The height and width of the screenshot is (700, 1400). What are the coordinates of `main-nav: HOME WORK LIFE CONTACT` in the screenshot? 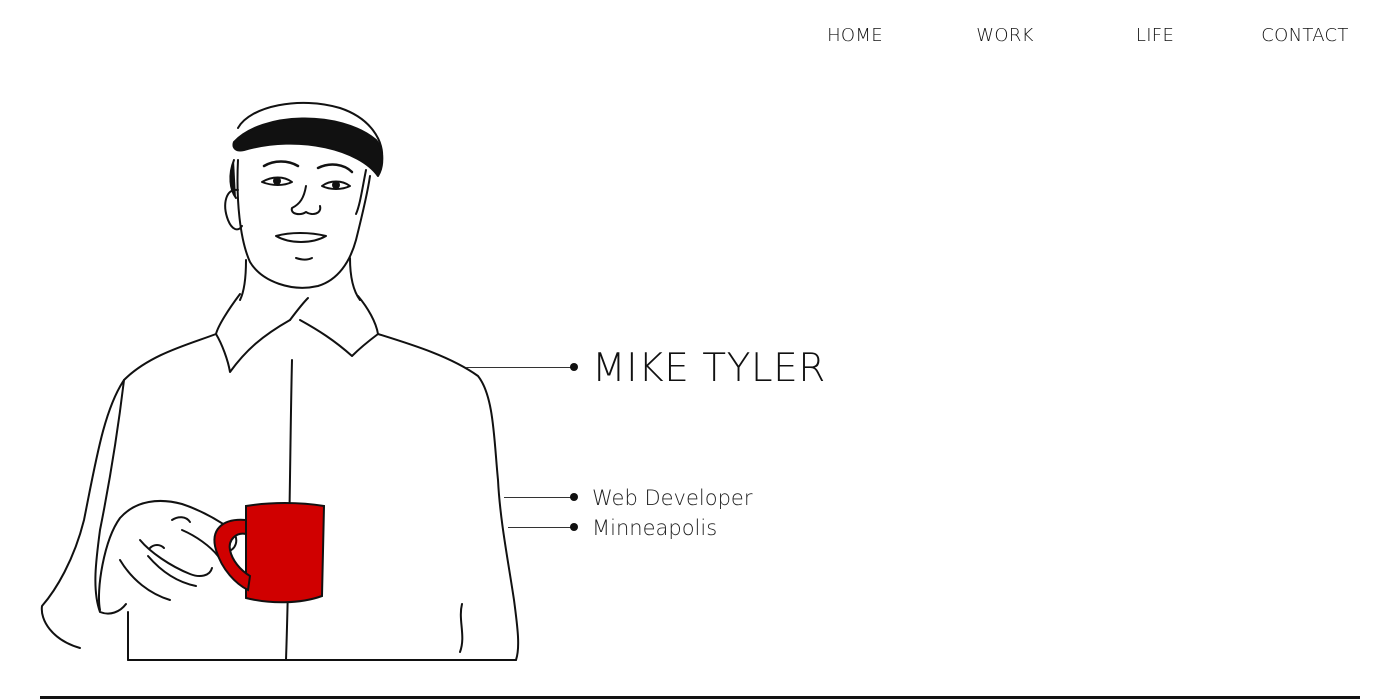 It's located at (700, 37).